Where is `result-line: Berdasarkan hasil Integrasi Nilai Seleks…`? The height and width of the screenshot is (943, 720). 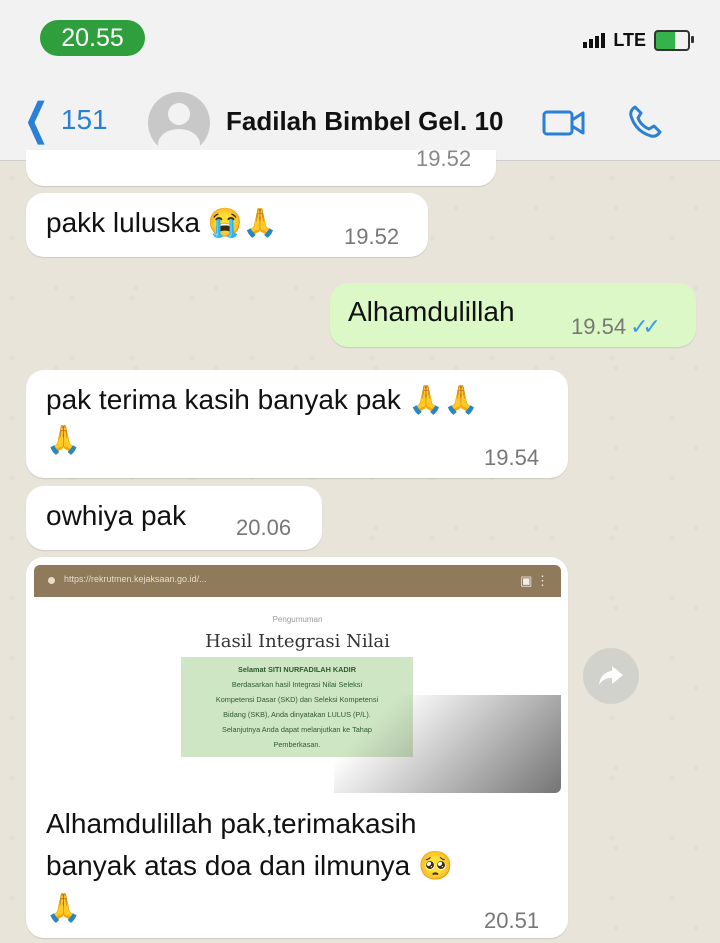 result-line: Berdasarkan hasil Integrasi Nilai Seleks… is located at coordinates (297, 684).